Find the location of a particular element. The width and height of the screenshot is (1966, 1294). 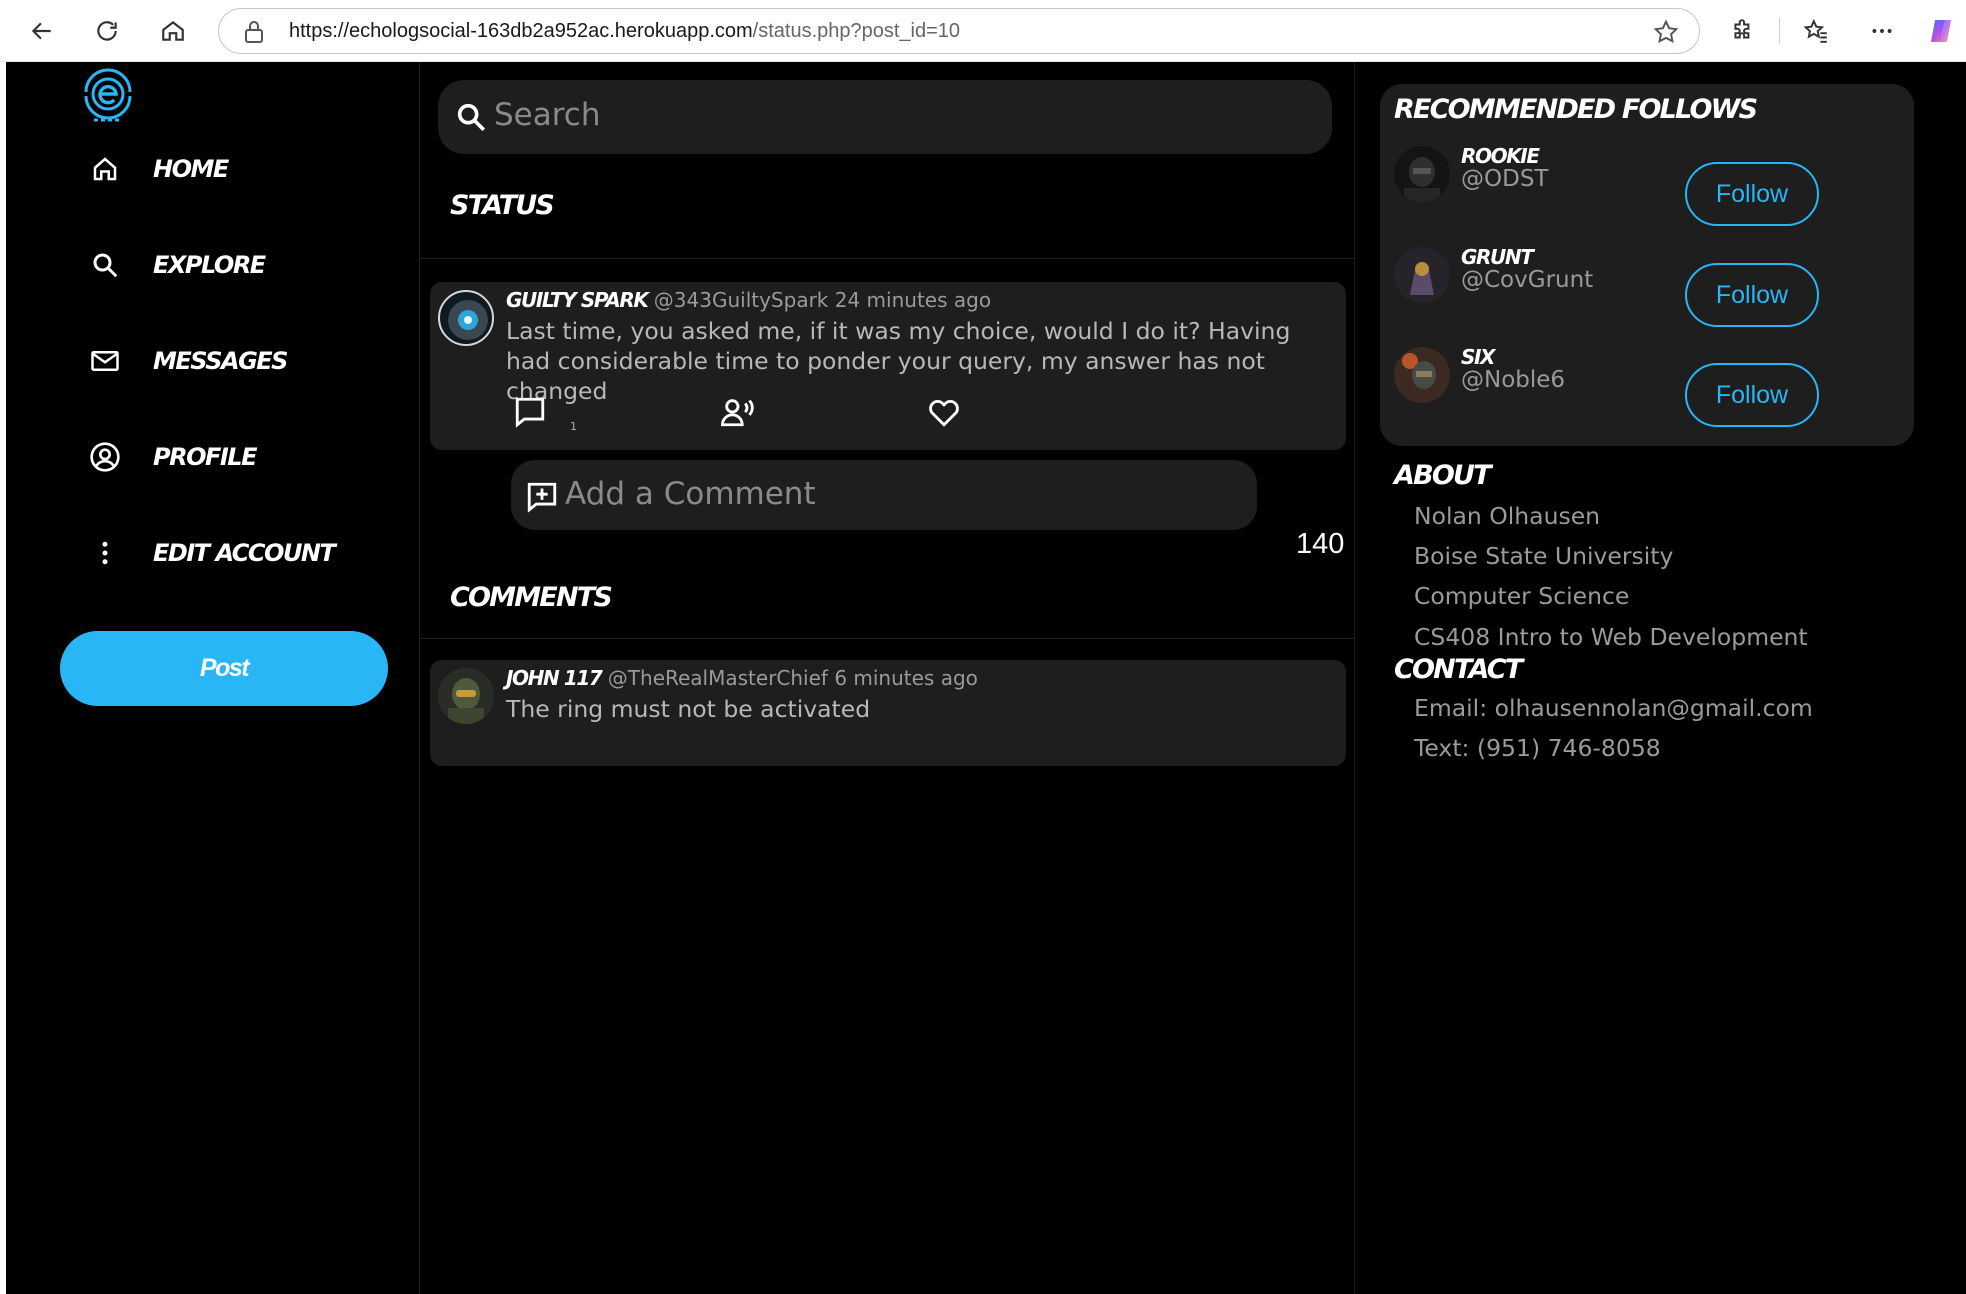

back-button is located at coordinates (42, 31).